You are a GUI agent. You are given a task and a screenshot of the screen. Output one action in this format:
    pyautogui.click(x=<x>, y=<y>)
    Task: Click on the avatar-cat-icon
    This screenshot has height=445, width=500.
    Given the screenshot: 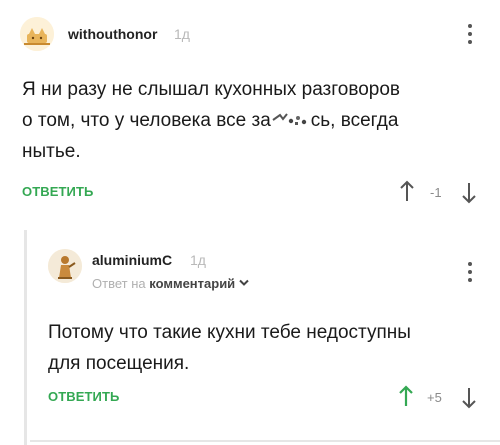 What is the action you would take?
    pyautogui.click(x=37, y=34)
    